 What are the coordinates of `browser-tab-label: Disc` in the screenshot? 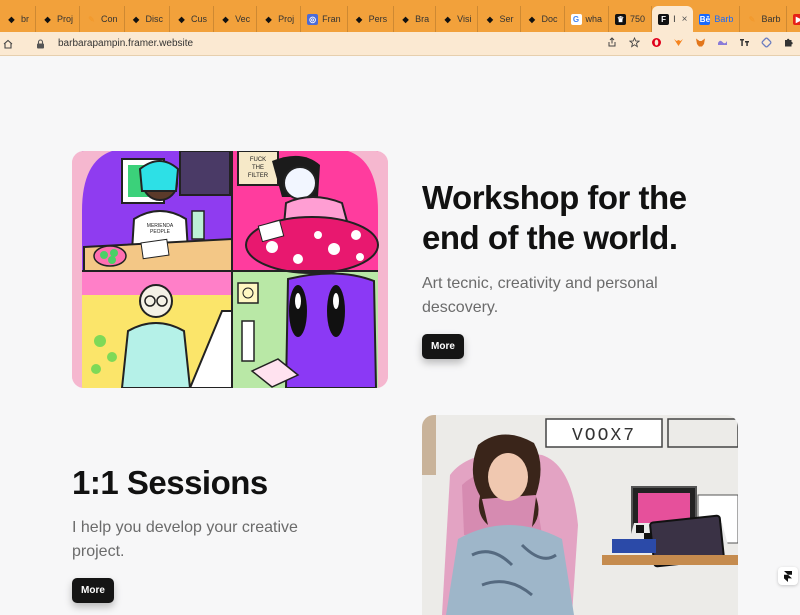 It's located at (154, 19).